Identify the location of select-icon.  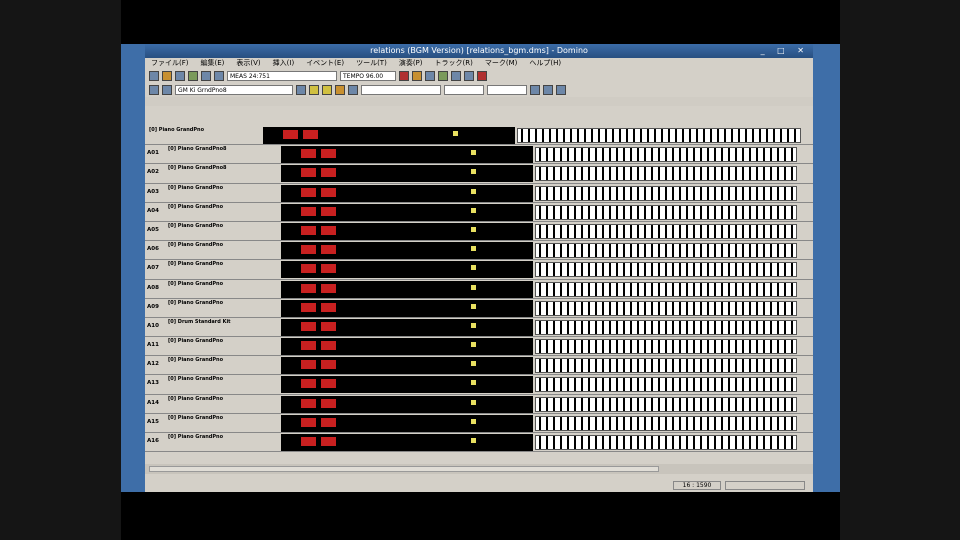
(353, 90).